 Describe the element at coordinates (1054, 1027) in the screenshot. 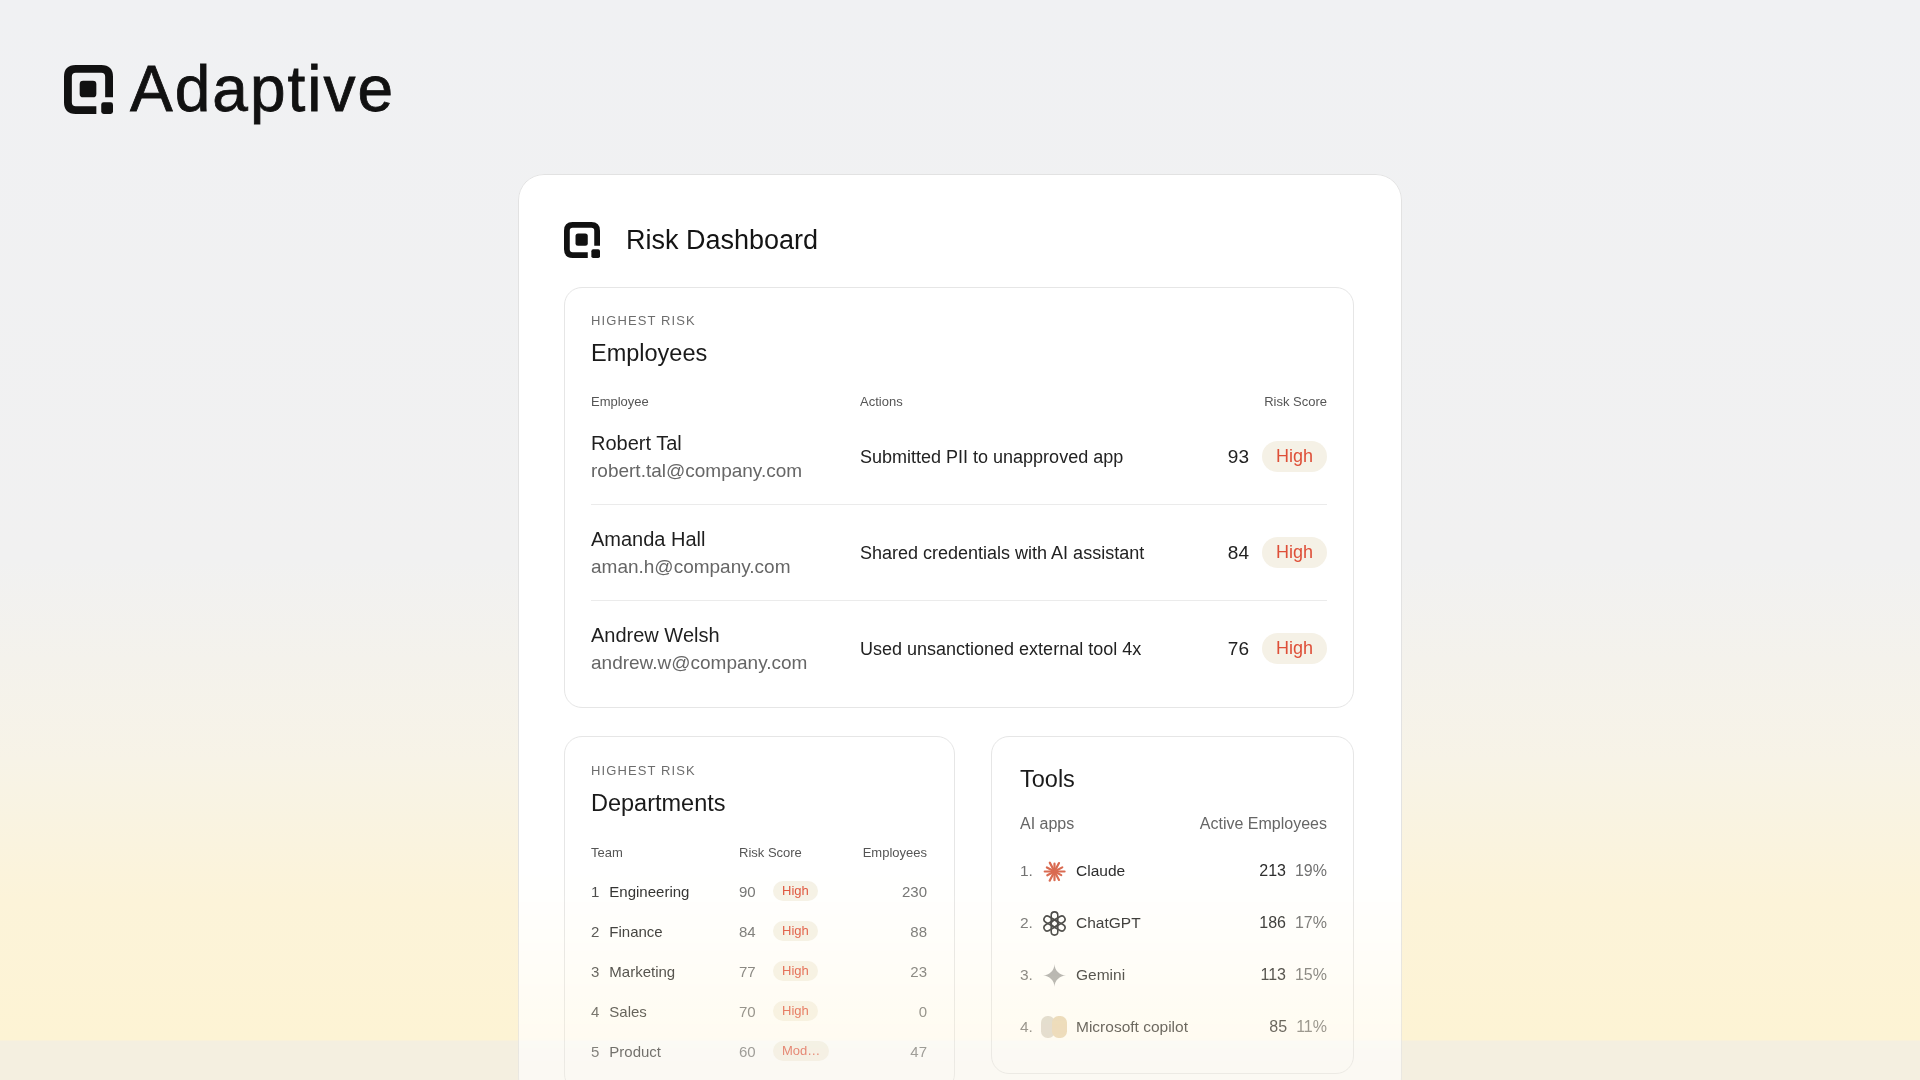

I see `blob-icon` at that location.